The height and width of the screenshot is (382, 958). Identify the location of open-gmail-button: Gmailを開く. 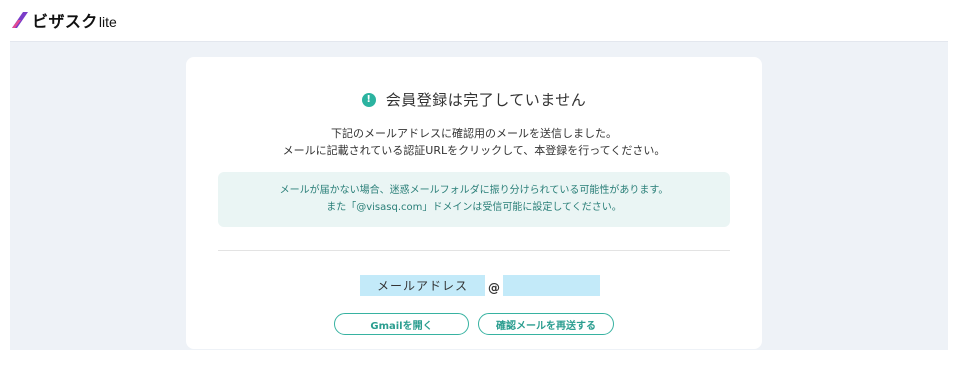
(401, 324).